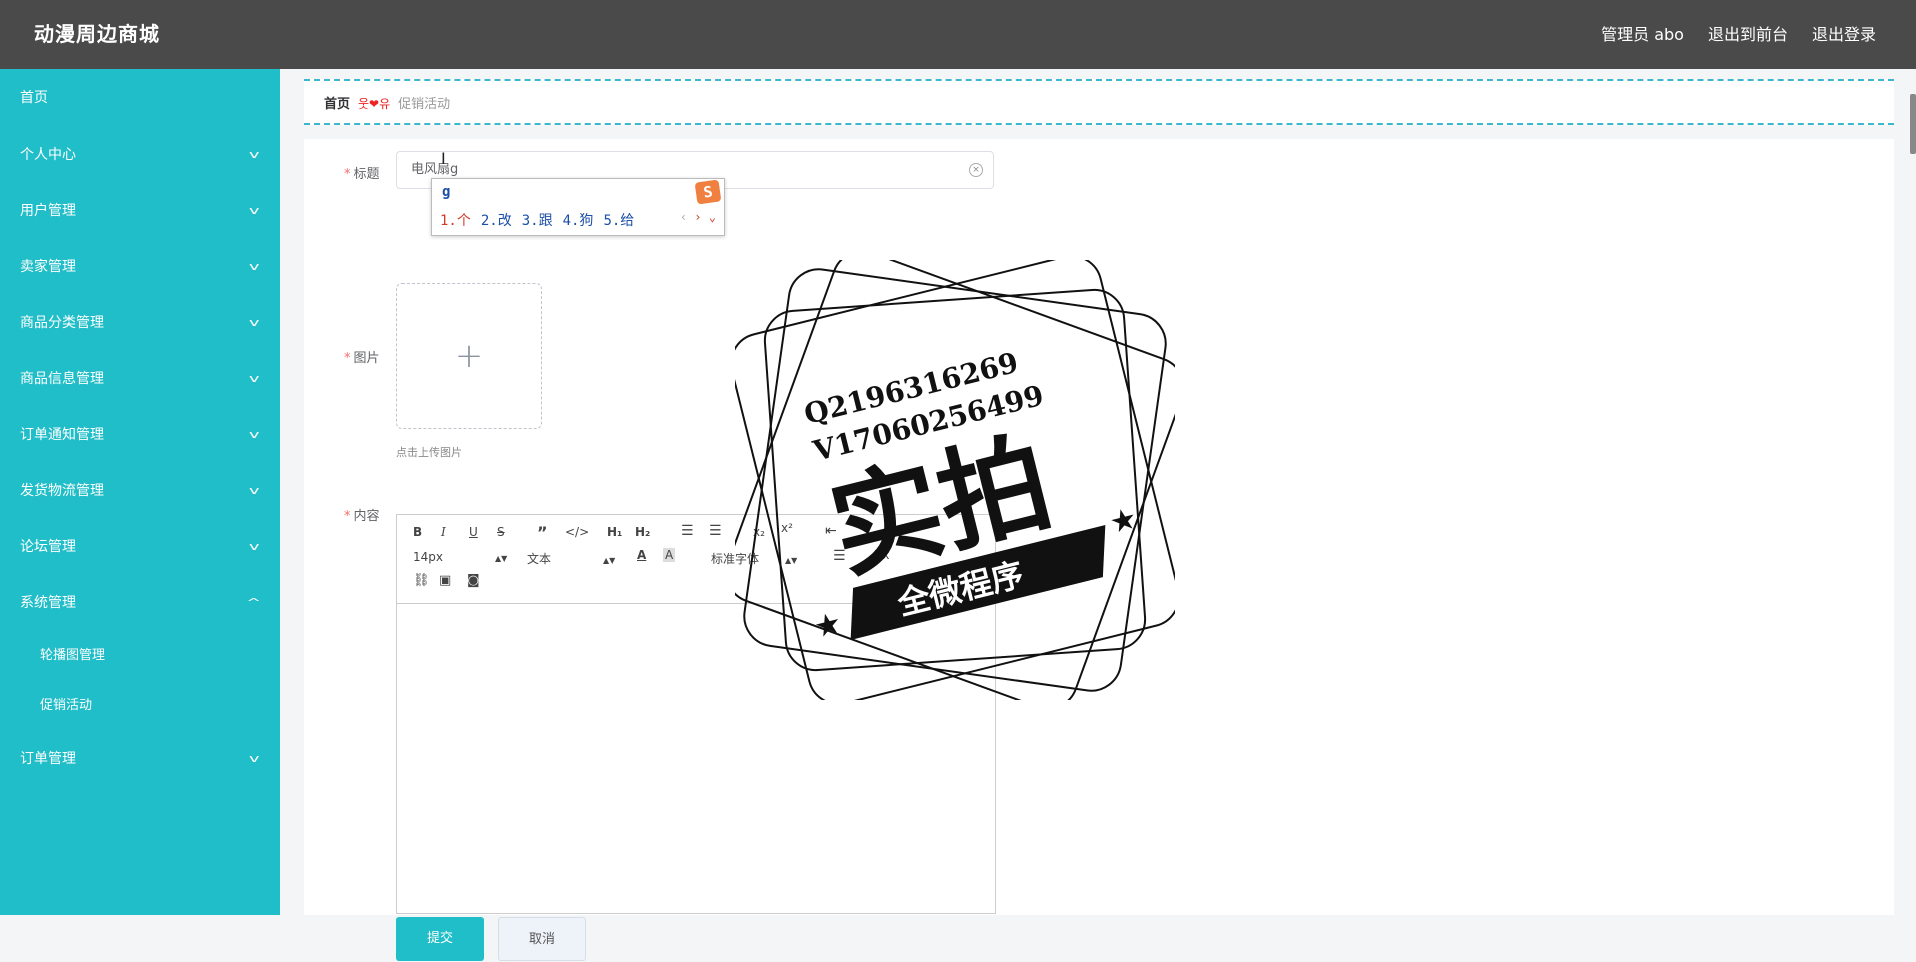 Image resolution: width=1916 pixels, height=962 pixels. I want to click on bold-icon: B, so click(417, 532).